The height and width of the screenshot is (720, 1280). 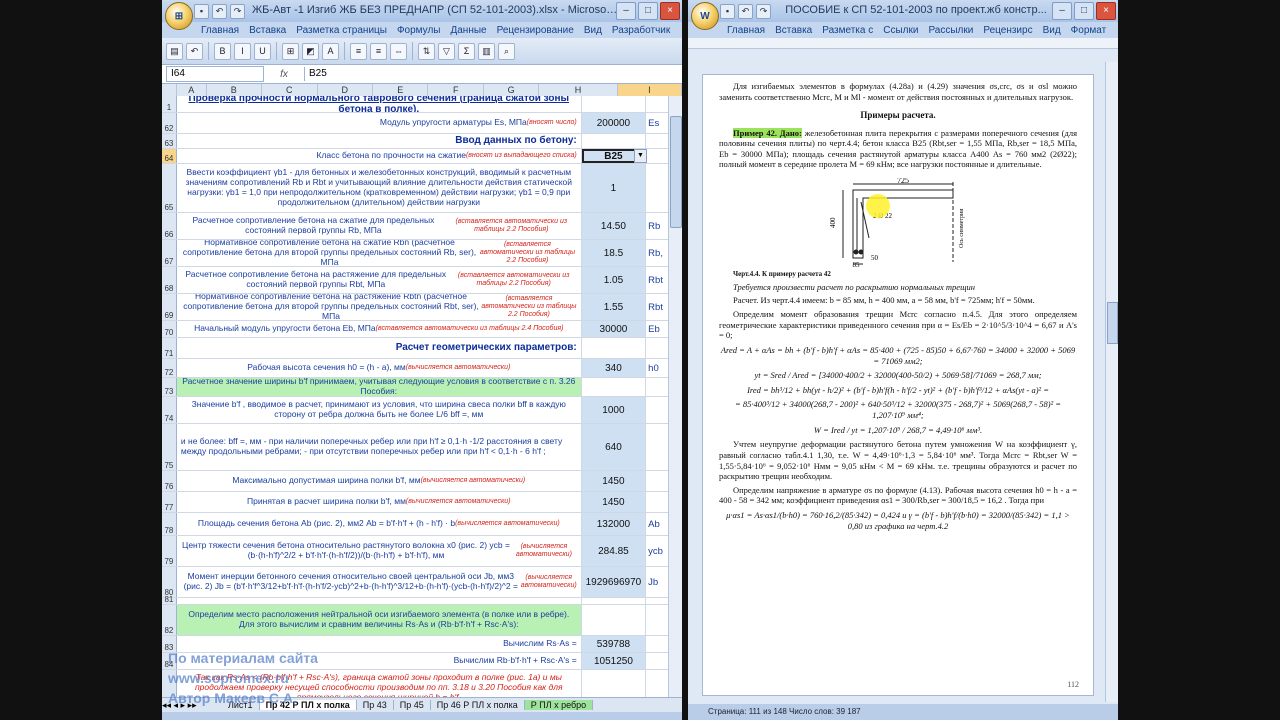 What do you see at coordinates (215, 74) in the screenshot?
I see `name-box: I64` at bounding box center [215, 74].